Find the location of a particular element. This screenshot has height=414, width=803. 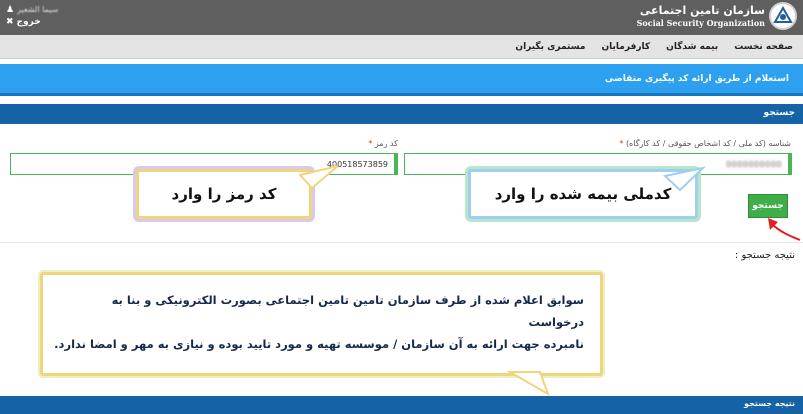

red-arrow-icon is located at coordinates (784, 229).